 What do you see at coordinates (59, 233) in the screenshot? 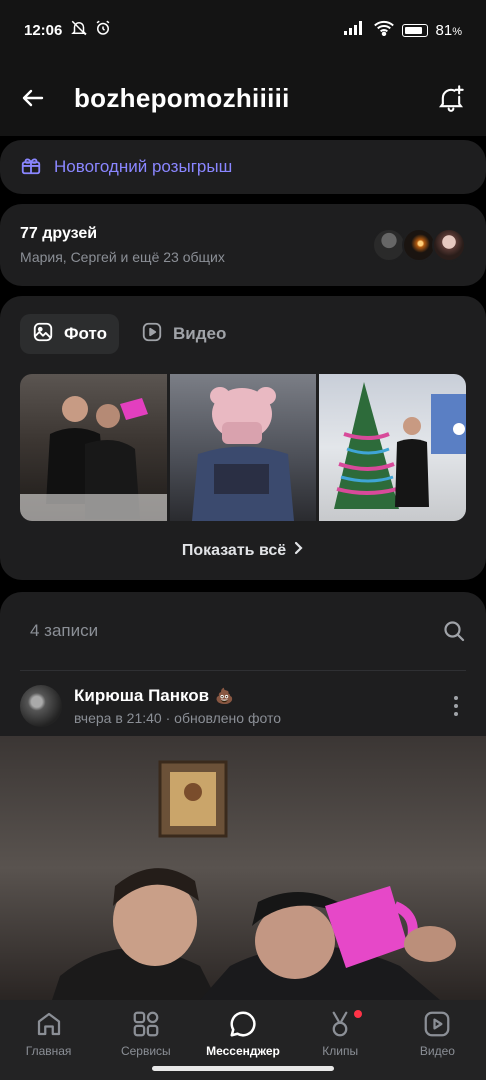
I see `friends-count: 77 друзей` at bounding box center [59, 233].